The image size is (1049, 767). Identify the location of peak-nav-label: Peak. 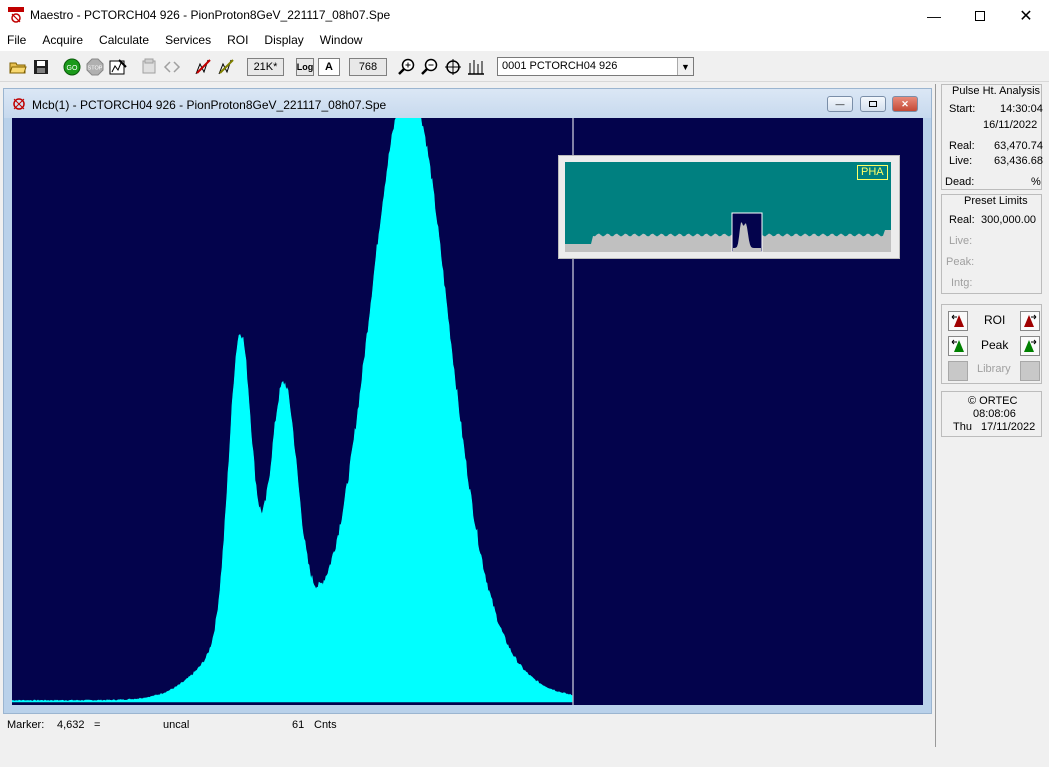
(995, 345).